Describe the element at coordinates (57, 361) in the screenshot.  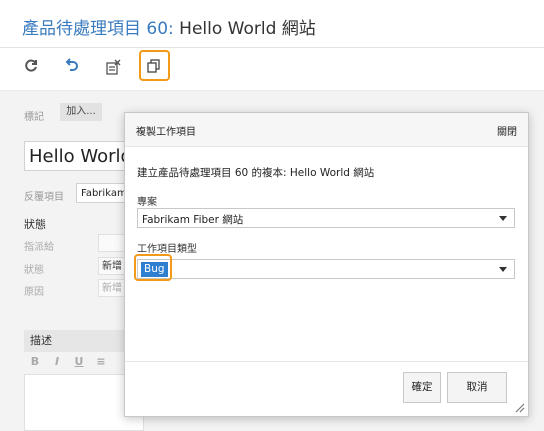
I see `italic-button: I` at that location.